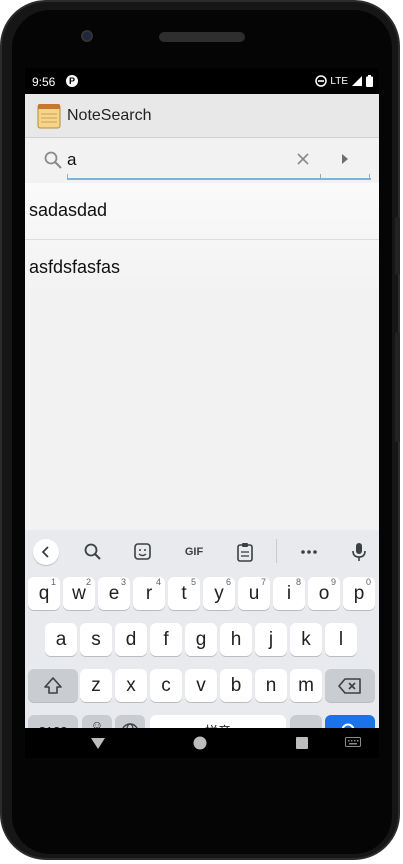  Describe the element at coordinates (72, 81) in the screenshot. I see `notification-icon: P` at that location.